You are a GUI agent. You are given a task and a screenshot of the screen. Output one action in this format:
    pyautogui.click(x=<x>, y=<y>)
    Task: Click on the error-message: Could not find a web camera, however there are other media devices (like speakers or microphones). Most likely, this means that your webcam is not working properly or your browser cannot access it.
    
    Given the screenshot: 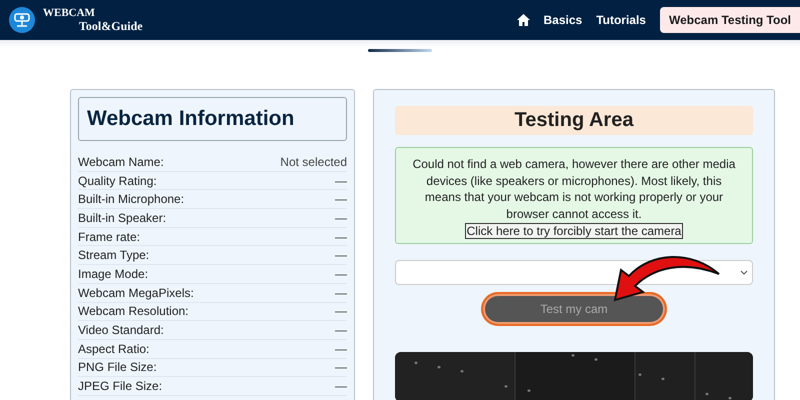 What is the action you would take?
    pyautogui.click(x=574, y=189)
    